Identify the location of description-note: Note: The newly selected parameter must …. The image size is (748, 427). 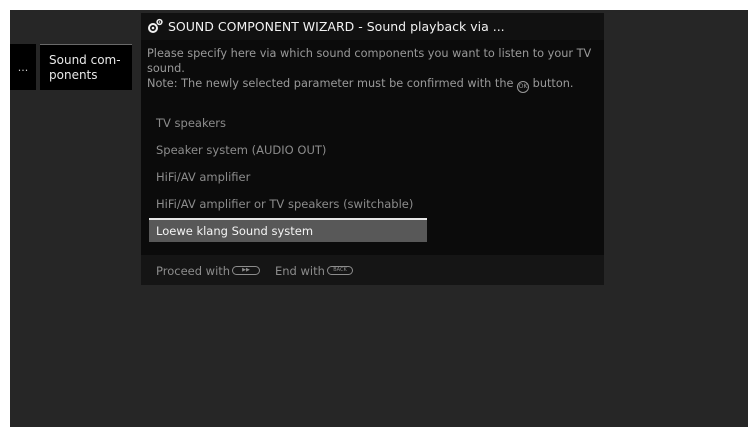
(373, 84).